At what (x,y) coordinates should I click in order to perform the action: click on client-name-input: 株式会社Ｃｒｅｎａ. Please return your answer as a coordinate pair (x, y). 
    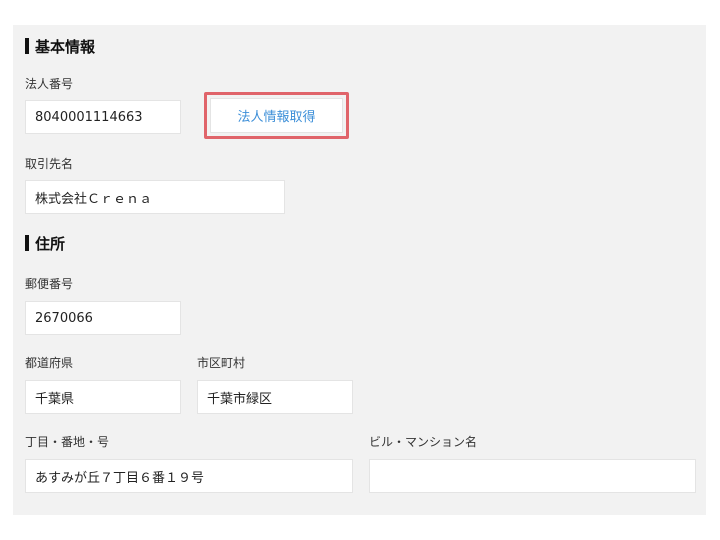
    Looking at the image, I should click on (155, 197).